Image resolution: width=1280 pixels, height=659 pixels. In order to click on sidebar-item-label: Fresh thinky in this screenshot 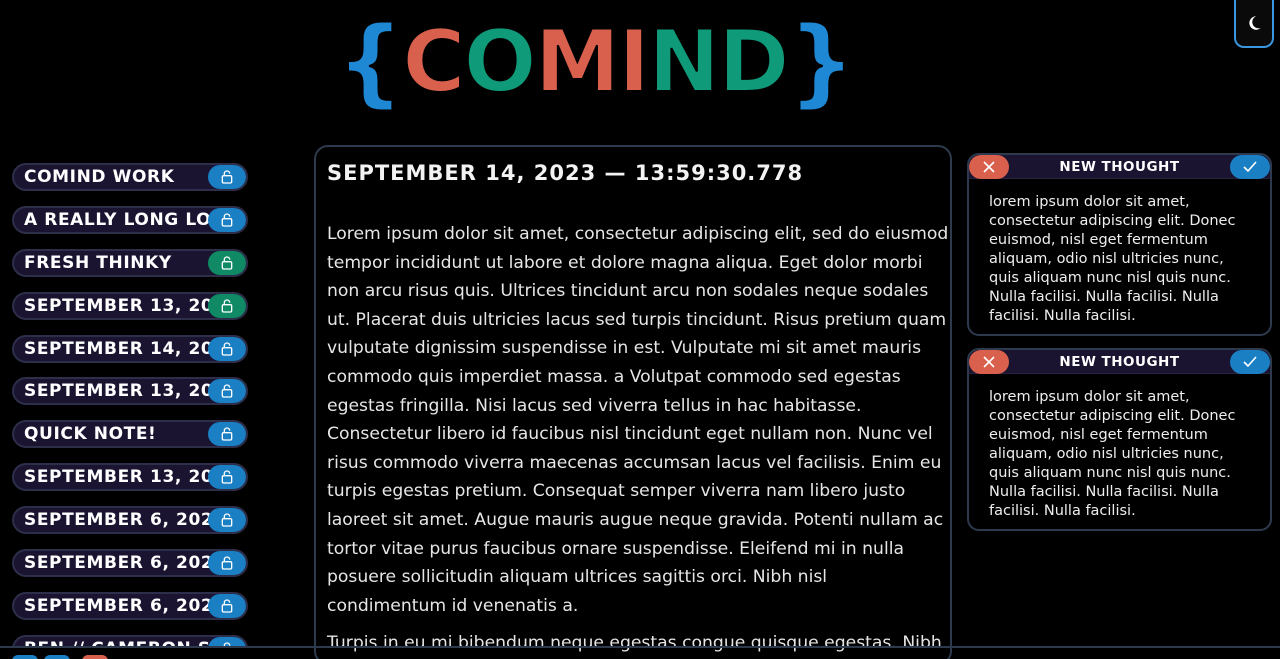, I will do `click(98, 262)`.